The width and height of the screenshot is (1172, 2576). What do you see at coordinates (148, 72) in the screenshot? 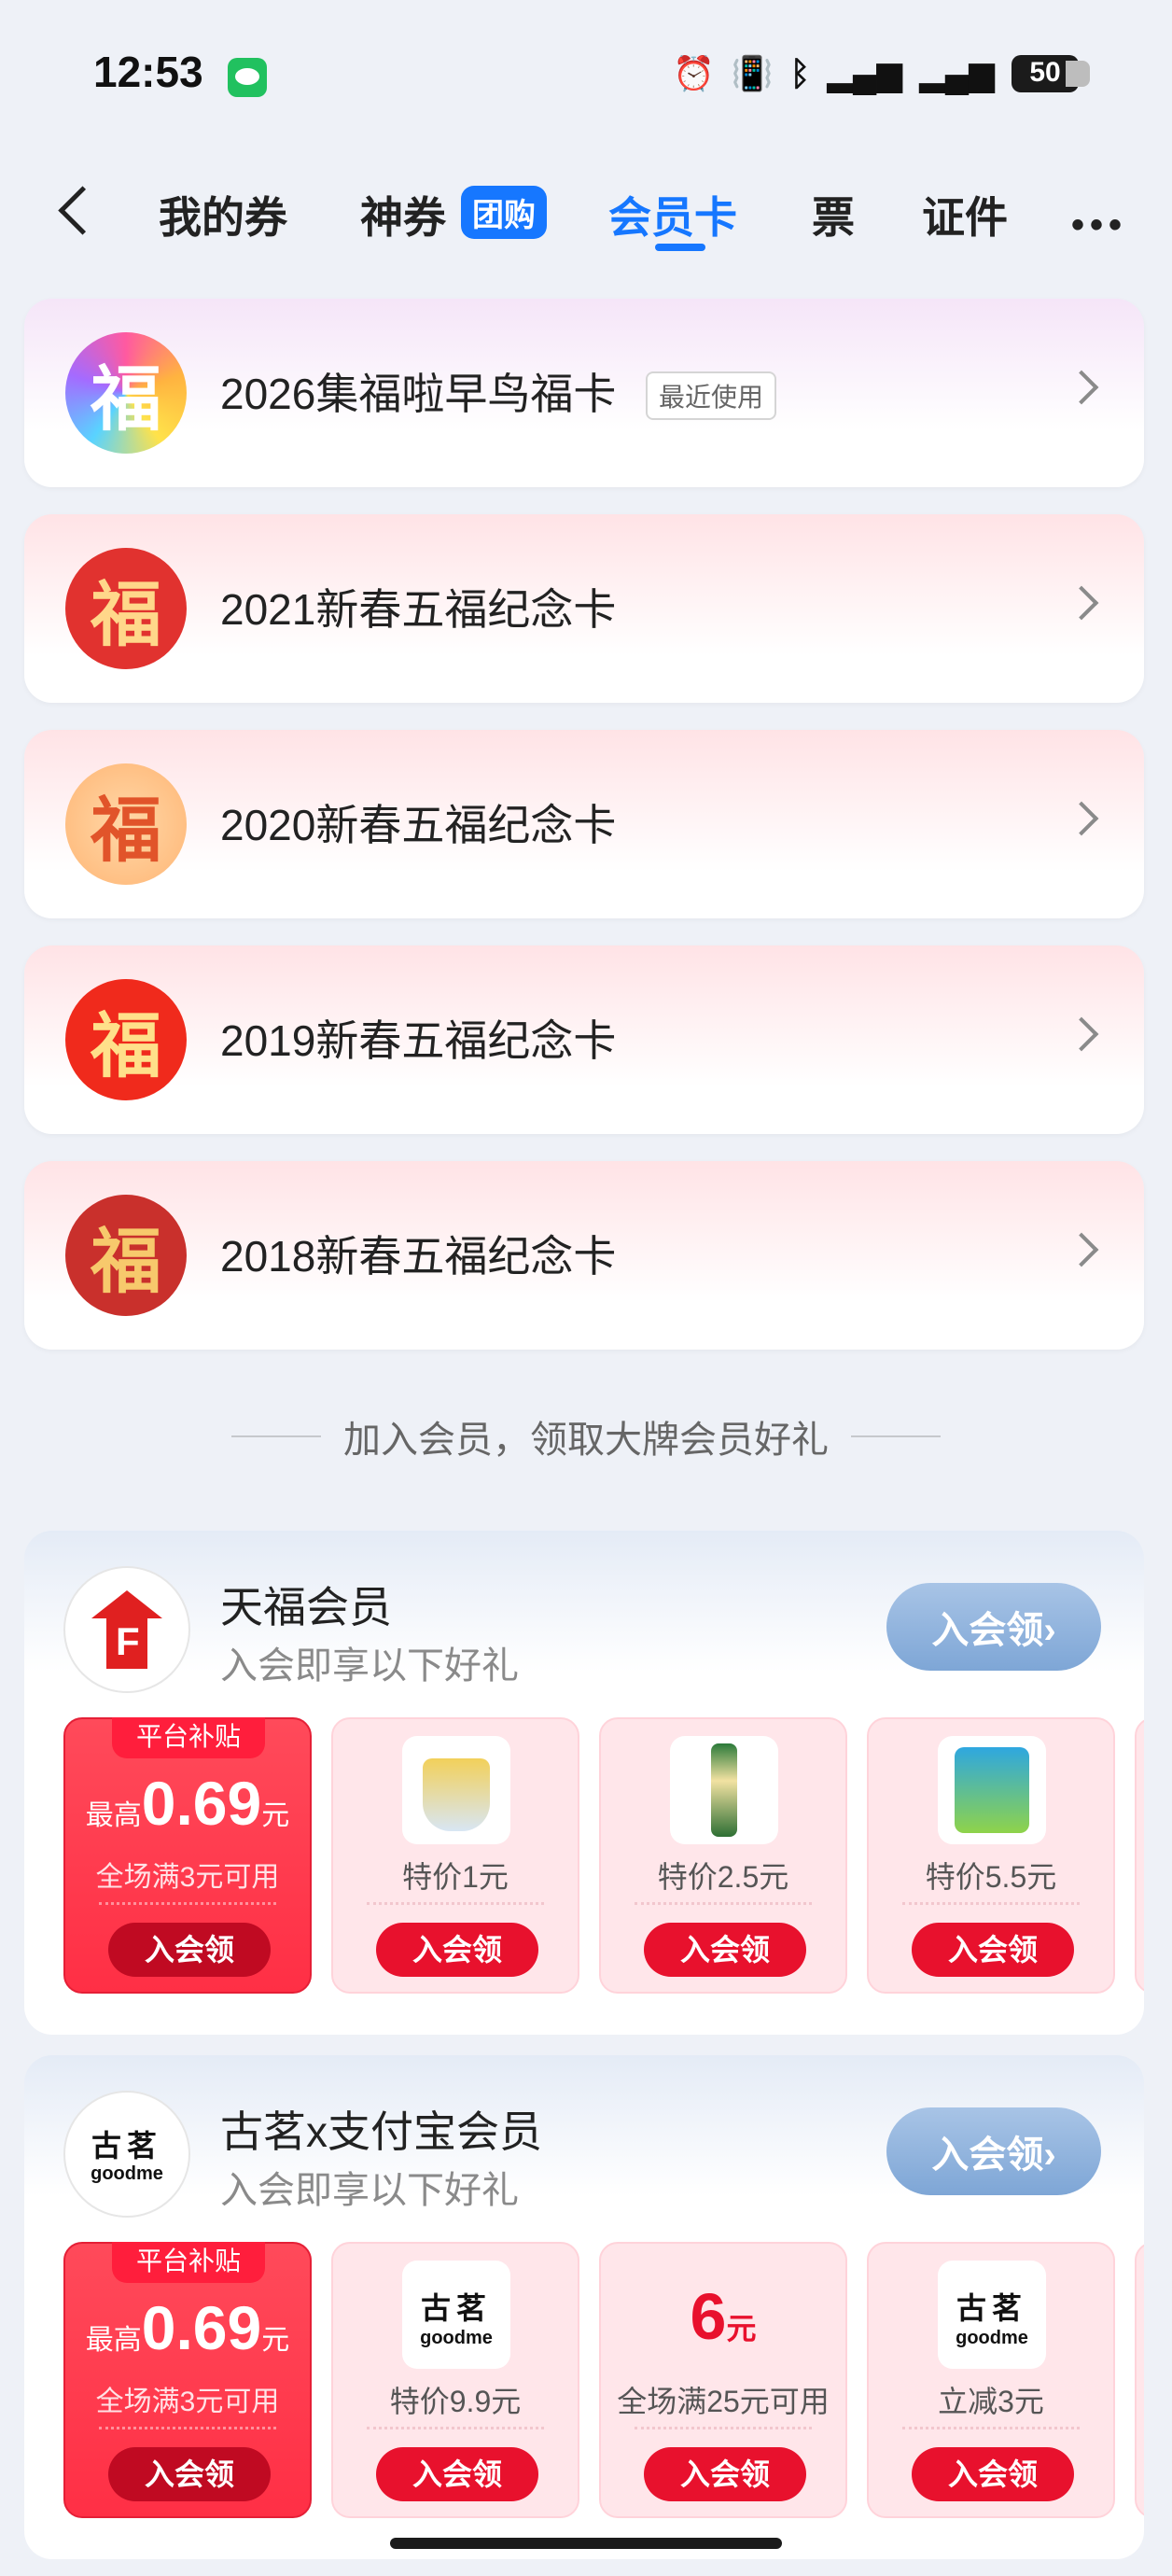
I see `clock: 12:53` at bounding box center [148, 72].